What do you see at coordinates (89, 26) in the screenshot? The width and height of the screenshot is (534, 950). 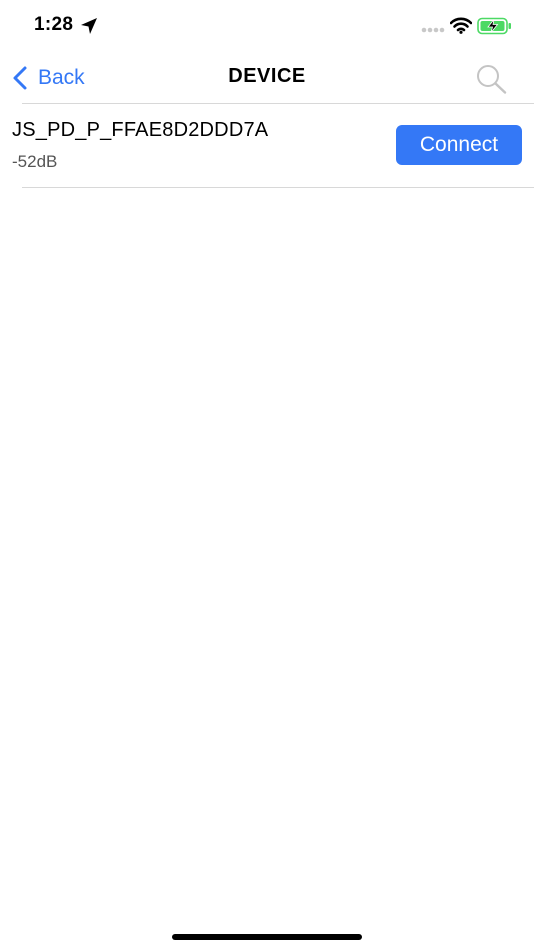 I see `location-arrow-icon` at bounding box center [89, 26].